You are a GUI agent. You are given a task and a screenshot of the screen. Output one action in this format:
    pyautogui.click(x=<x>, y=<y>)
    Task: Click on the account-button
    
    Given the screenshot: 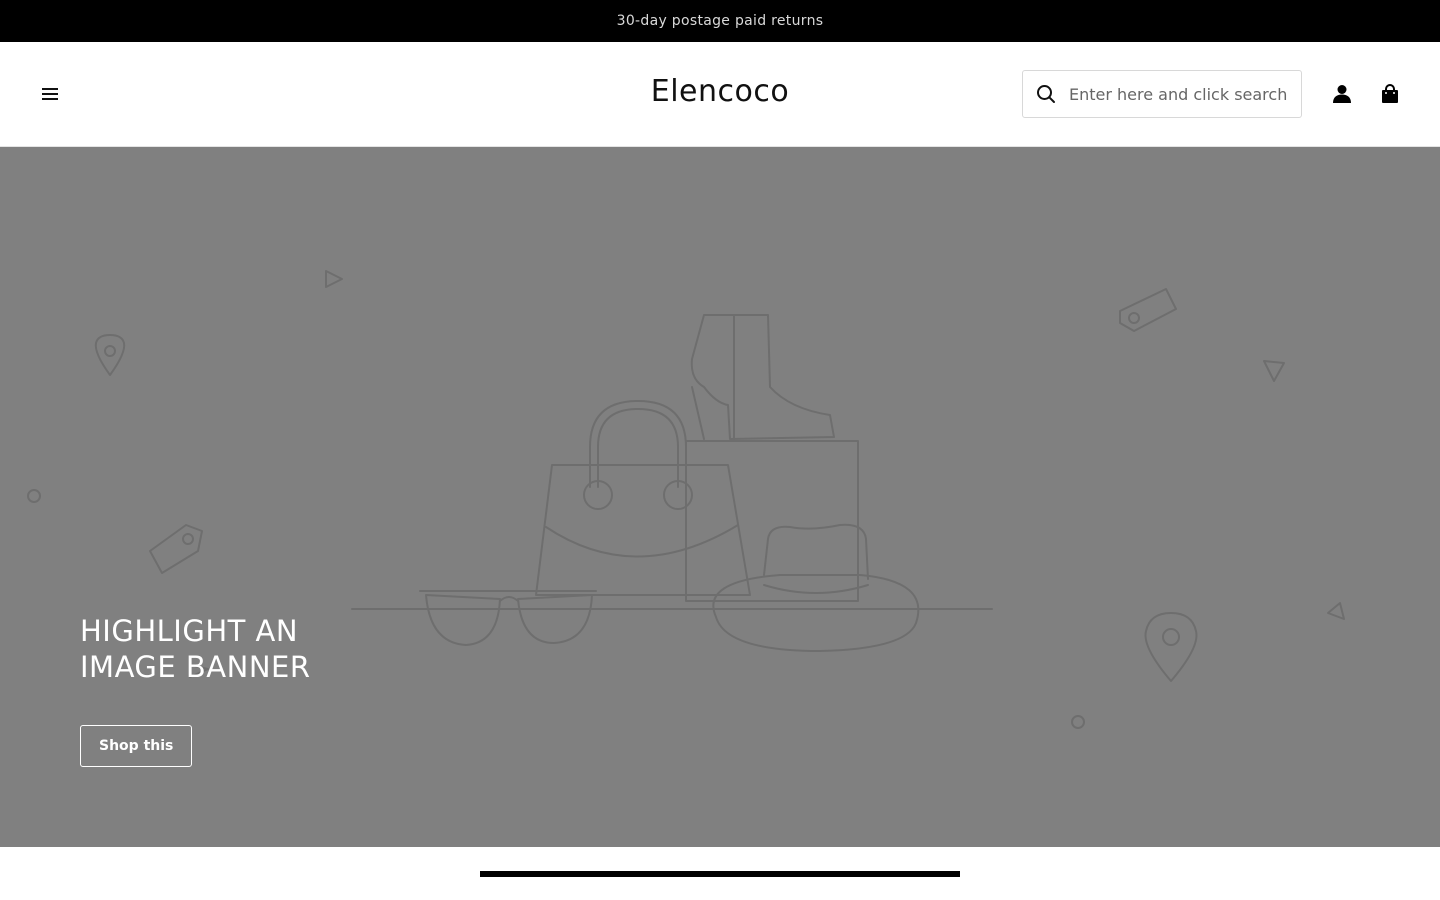 What is the action you would take?
    pyautogui.click(x=1342, y=94)
    